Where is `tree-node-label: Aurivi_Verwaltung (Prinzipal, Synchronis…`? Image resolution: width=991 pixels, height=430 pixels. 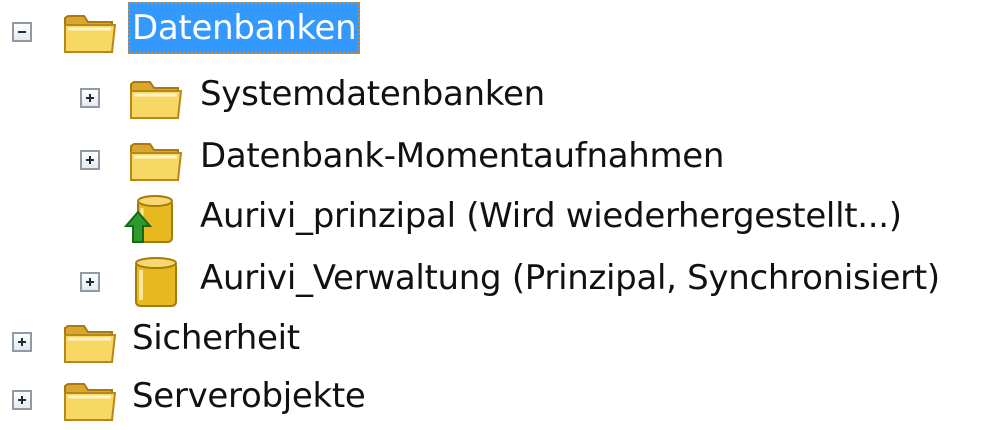
tree-node-label: Aurivi_Verwaltung (Prinzipal, Synchronis… is located at coordinates (570, 278).